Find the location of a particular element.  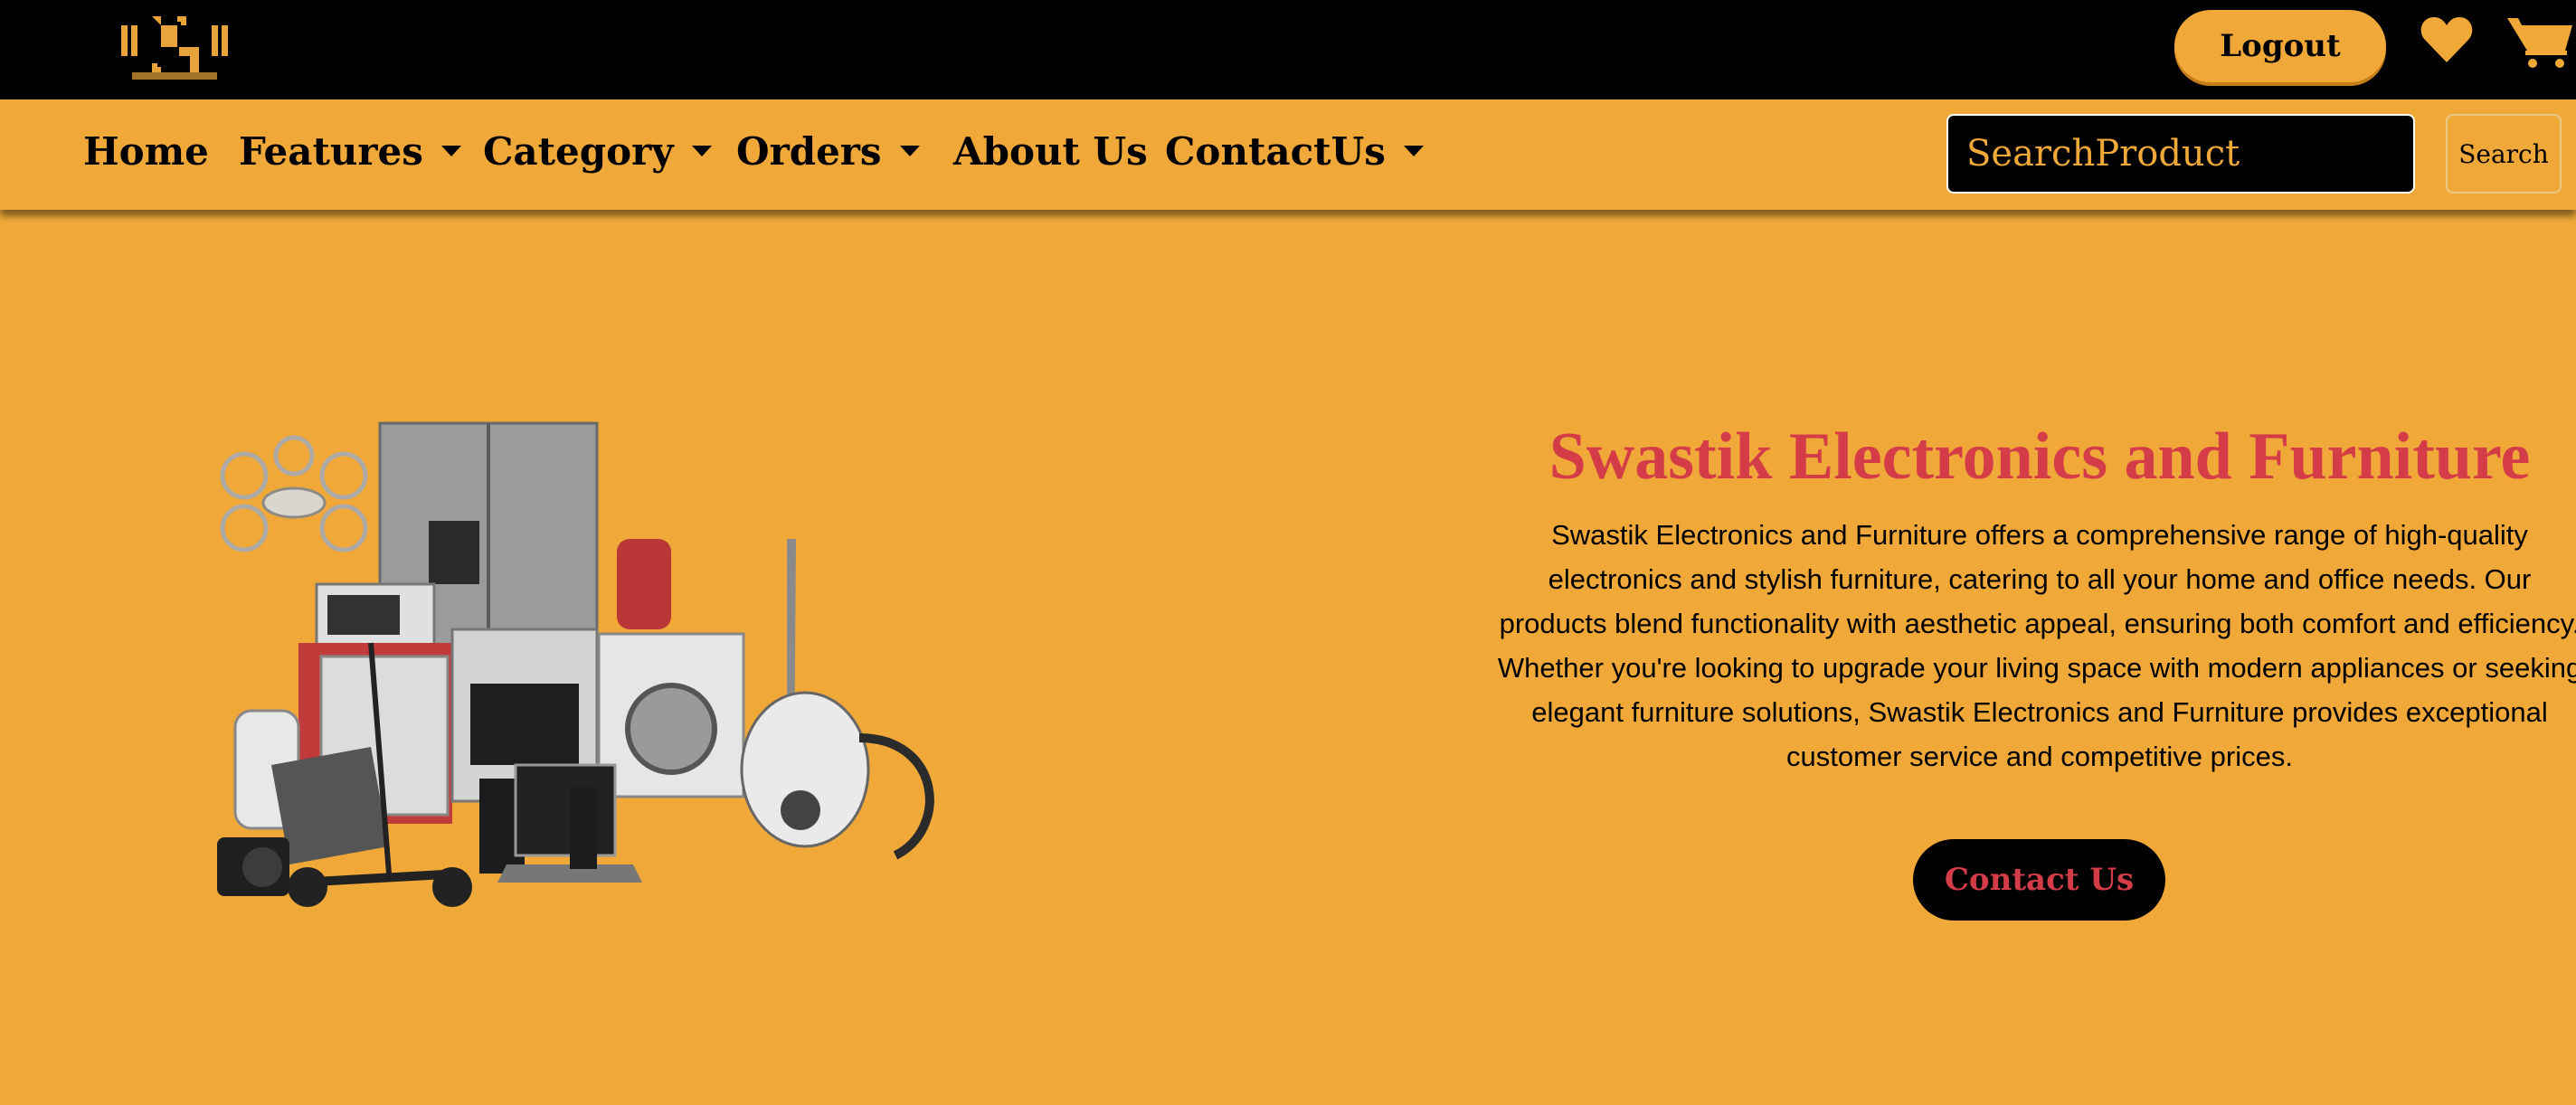

logout-button: Logout is located at coordinates (2280, 46).